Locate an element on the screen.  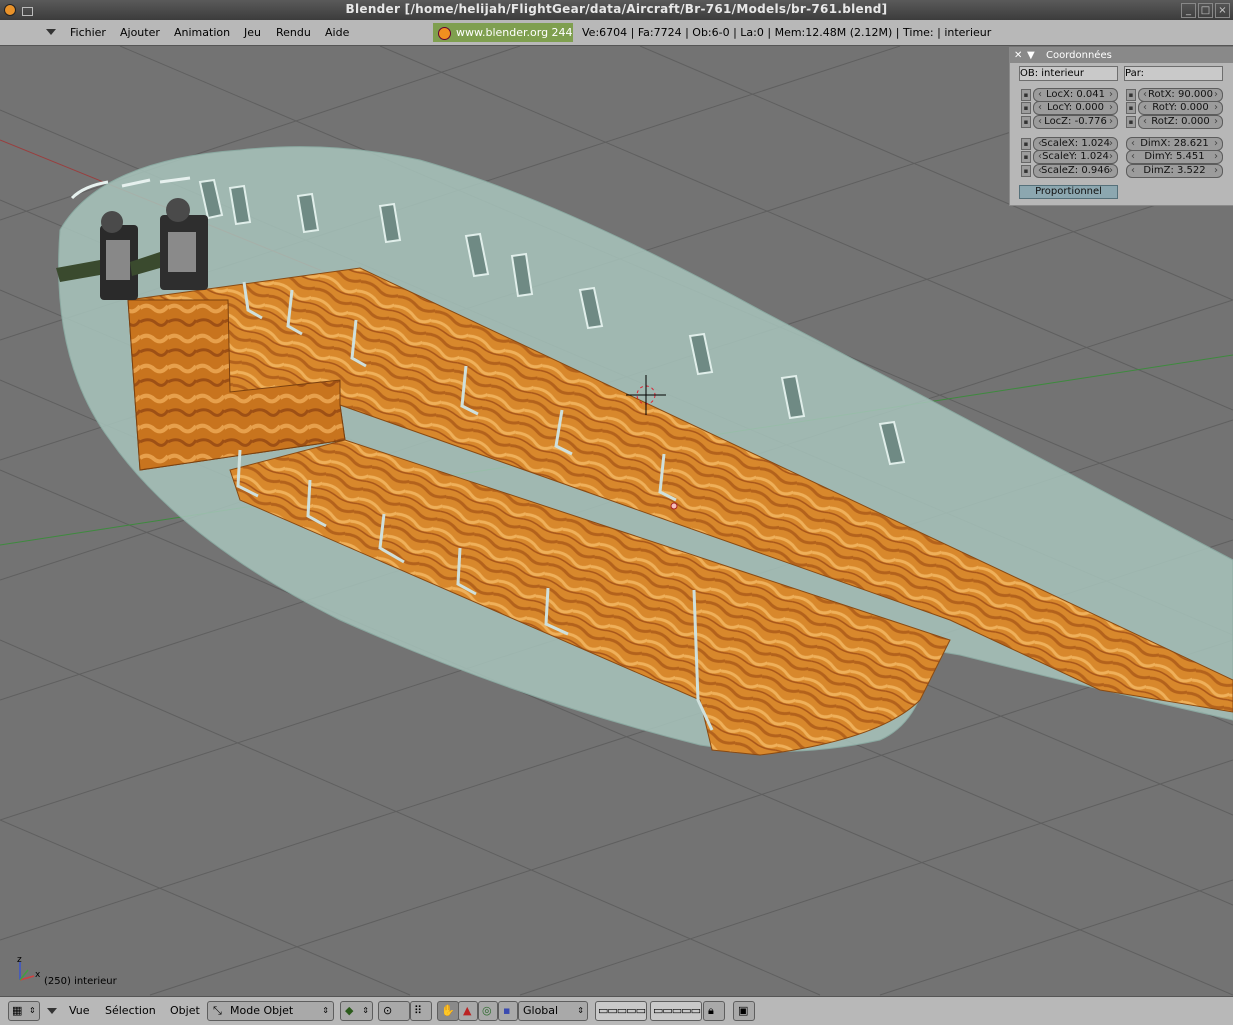
scalez-field: ScaleZ: 0.946 is located at coordinates (1075, 171).